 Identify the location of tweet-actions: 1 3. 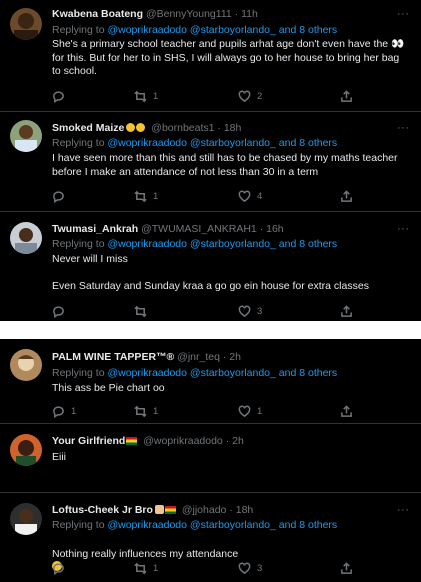
(212, 568).